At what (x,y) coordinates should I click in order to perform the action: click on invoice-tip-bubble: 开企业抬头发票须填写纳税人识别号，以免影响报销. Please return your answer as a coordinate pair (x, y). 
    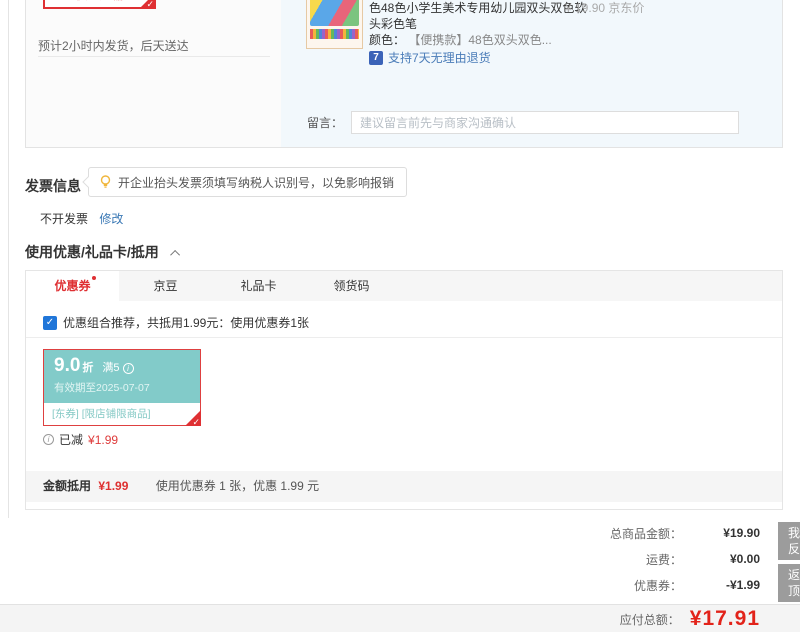
    Looking at the image, I should click on (245, 182).